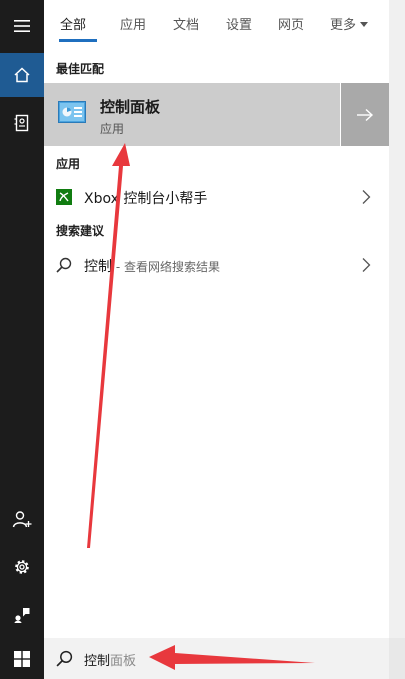  What do you see at coordinates (216, 197) in the screenshot?
I see `list-item: Xbox 控制台小帮手` at bounding box center [216, 197].